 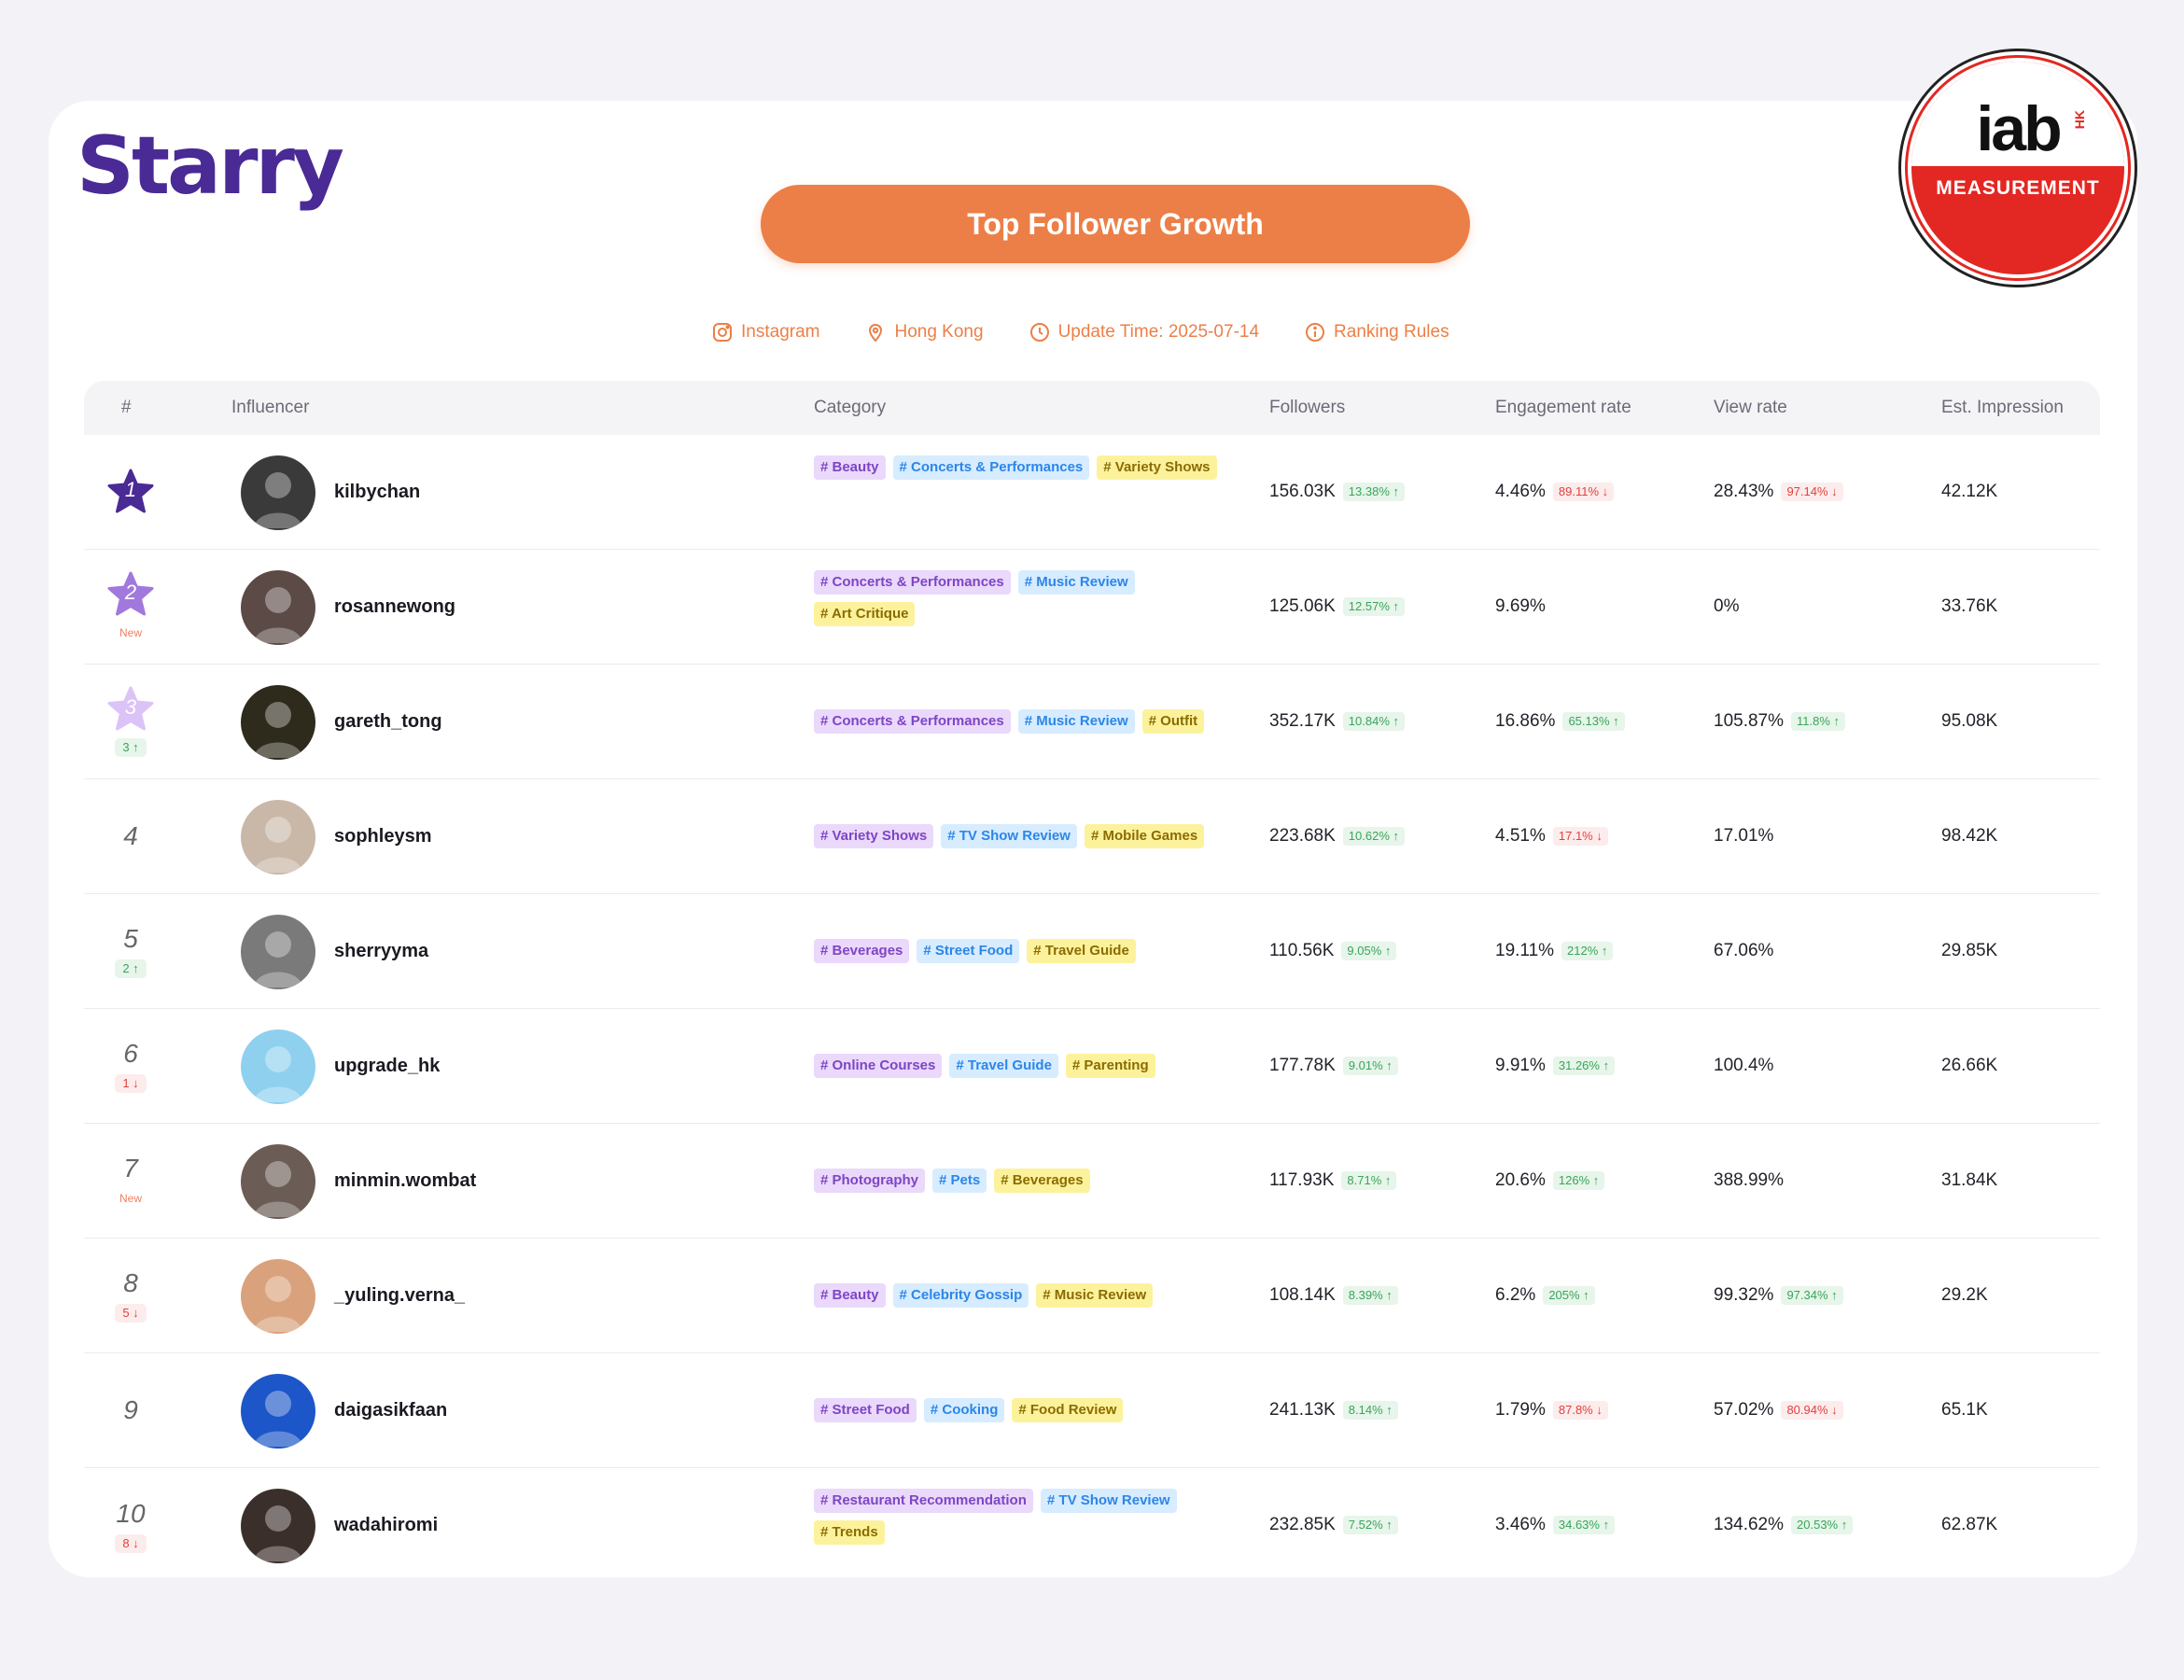 I want to click on view-rate-cell: 28.43% 97.14% ↓, so click(x=1778, y=492).